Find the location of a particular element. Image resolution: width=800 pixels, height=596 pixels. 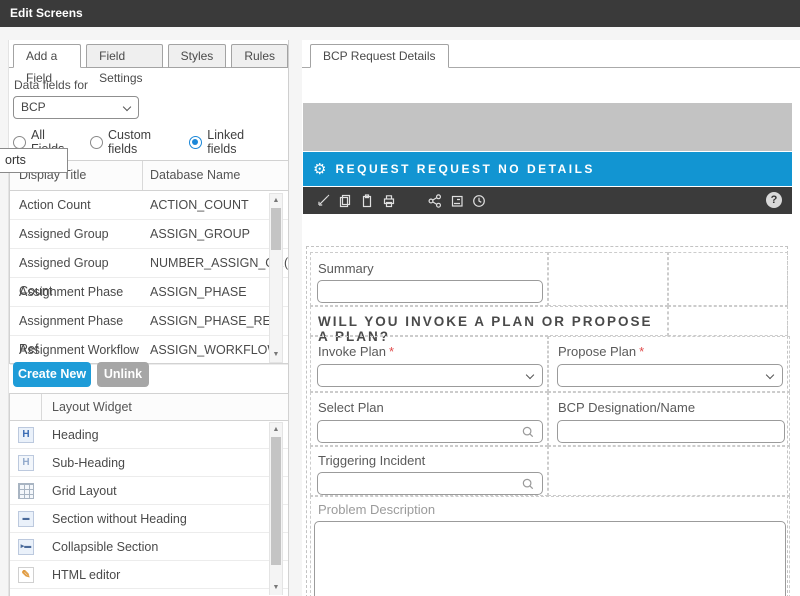

cell-display-title: Assignment Phase is located at coordinates (71, 292).